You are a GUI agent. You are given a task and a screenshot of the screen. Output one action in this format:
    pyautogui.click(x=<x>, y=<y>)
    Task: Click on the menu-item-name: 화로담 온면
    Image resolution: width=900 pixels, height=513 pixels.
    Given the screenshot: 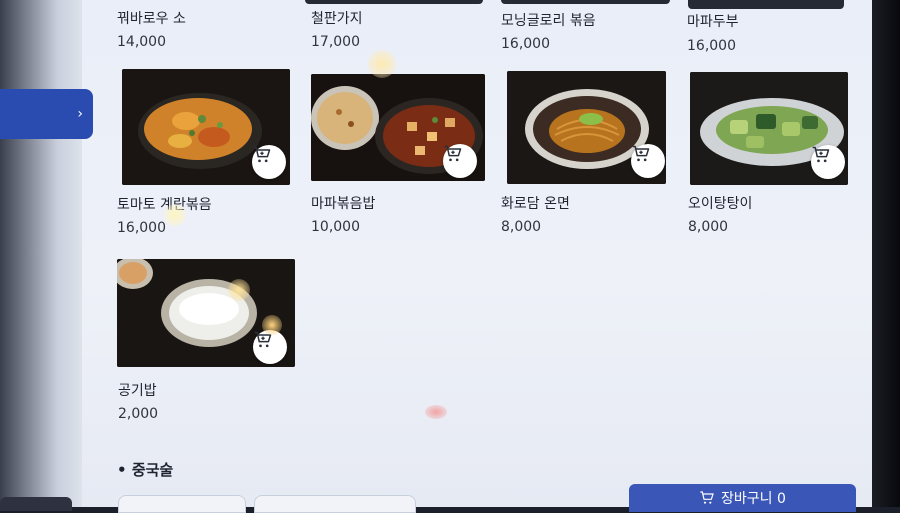 What is the action you would take?
    pyautogui.click(x=535, y=203)
    